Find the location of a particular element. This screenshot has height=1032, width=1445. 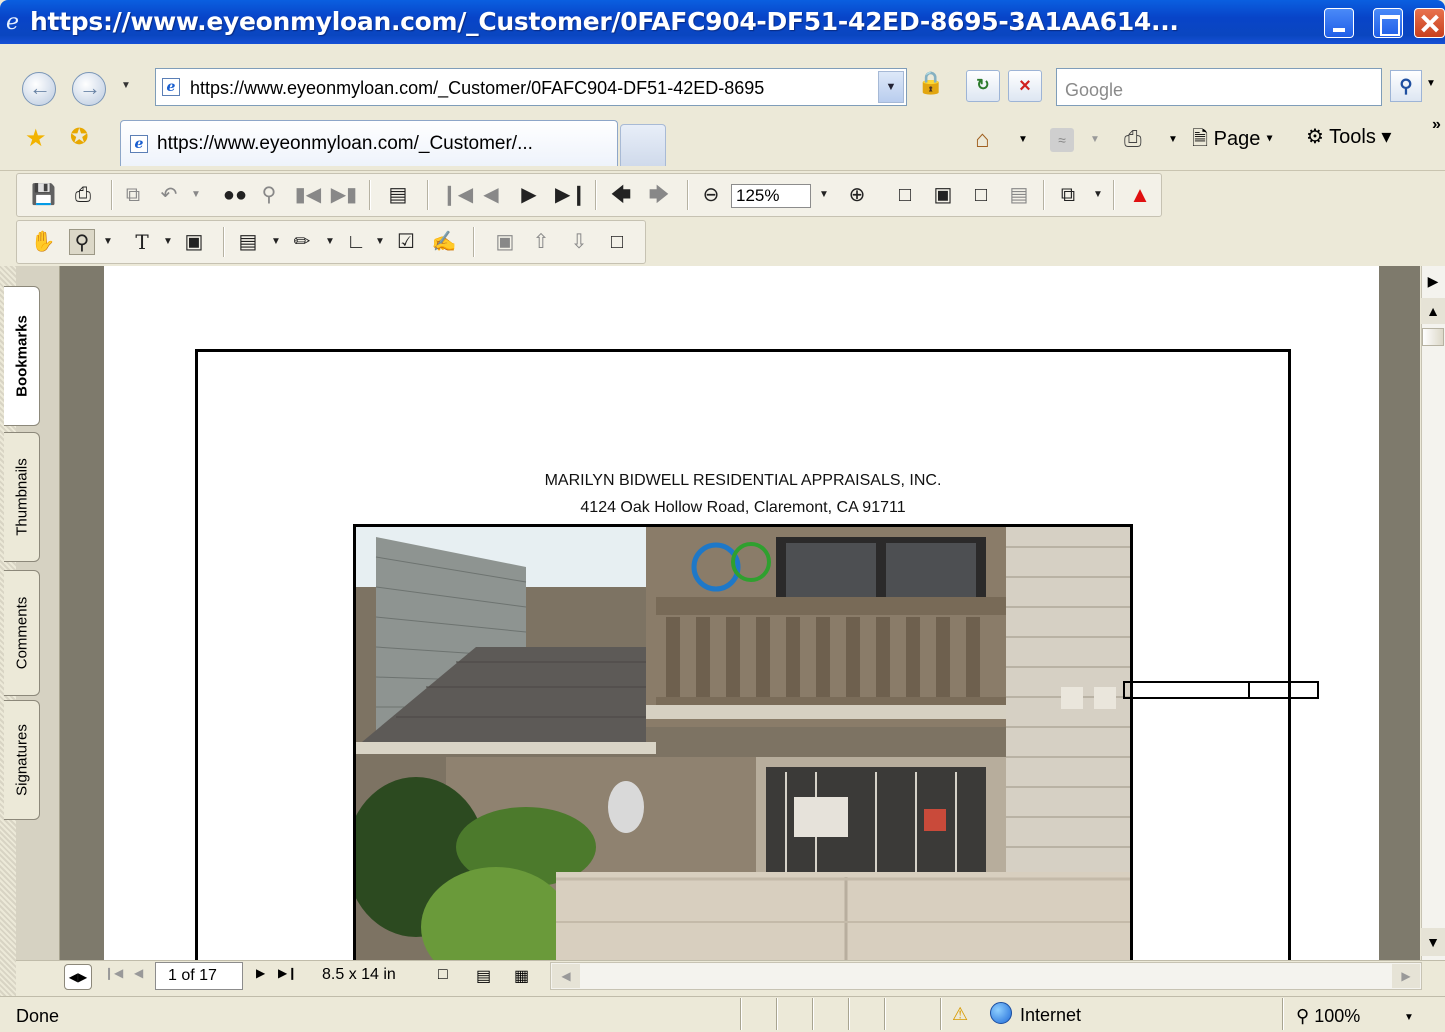

rotate-page-icon: ▣ is located at coordinates (505, 242).